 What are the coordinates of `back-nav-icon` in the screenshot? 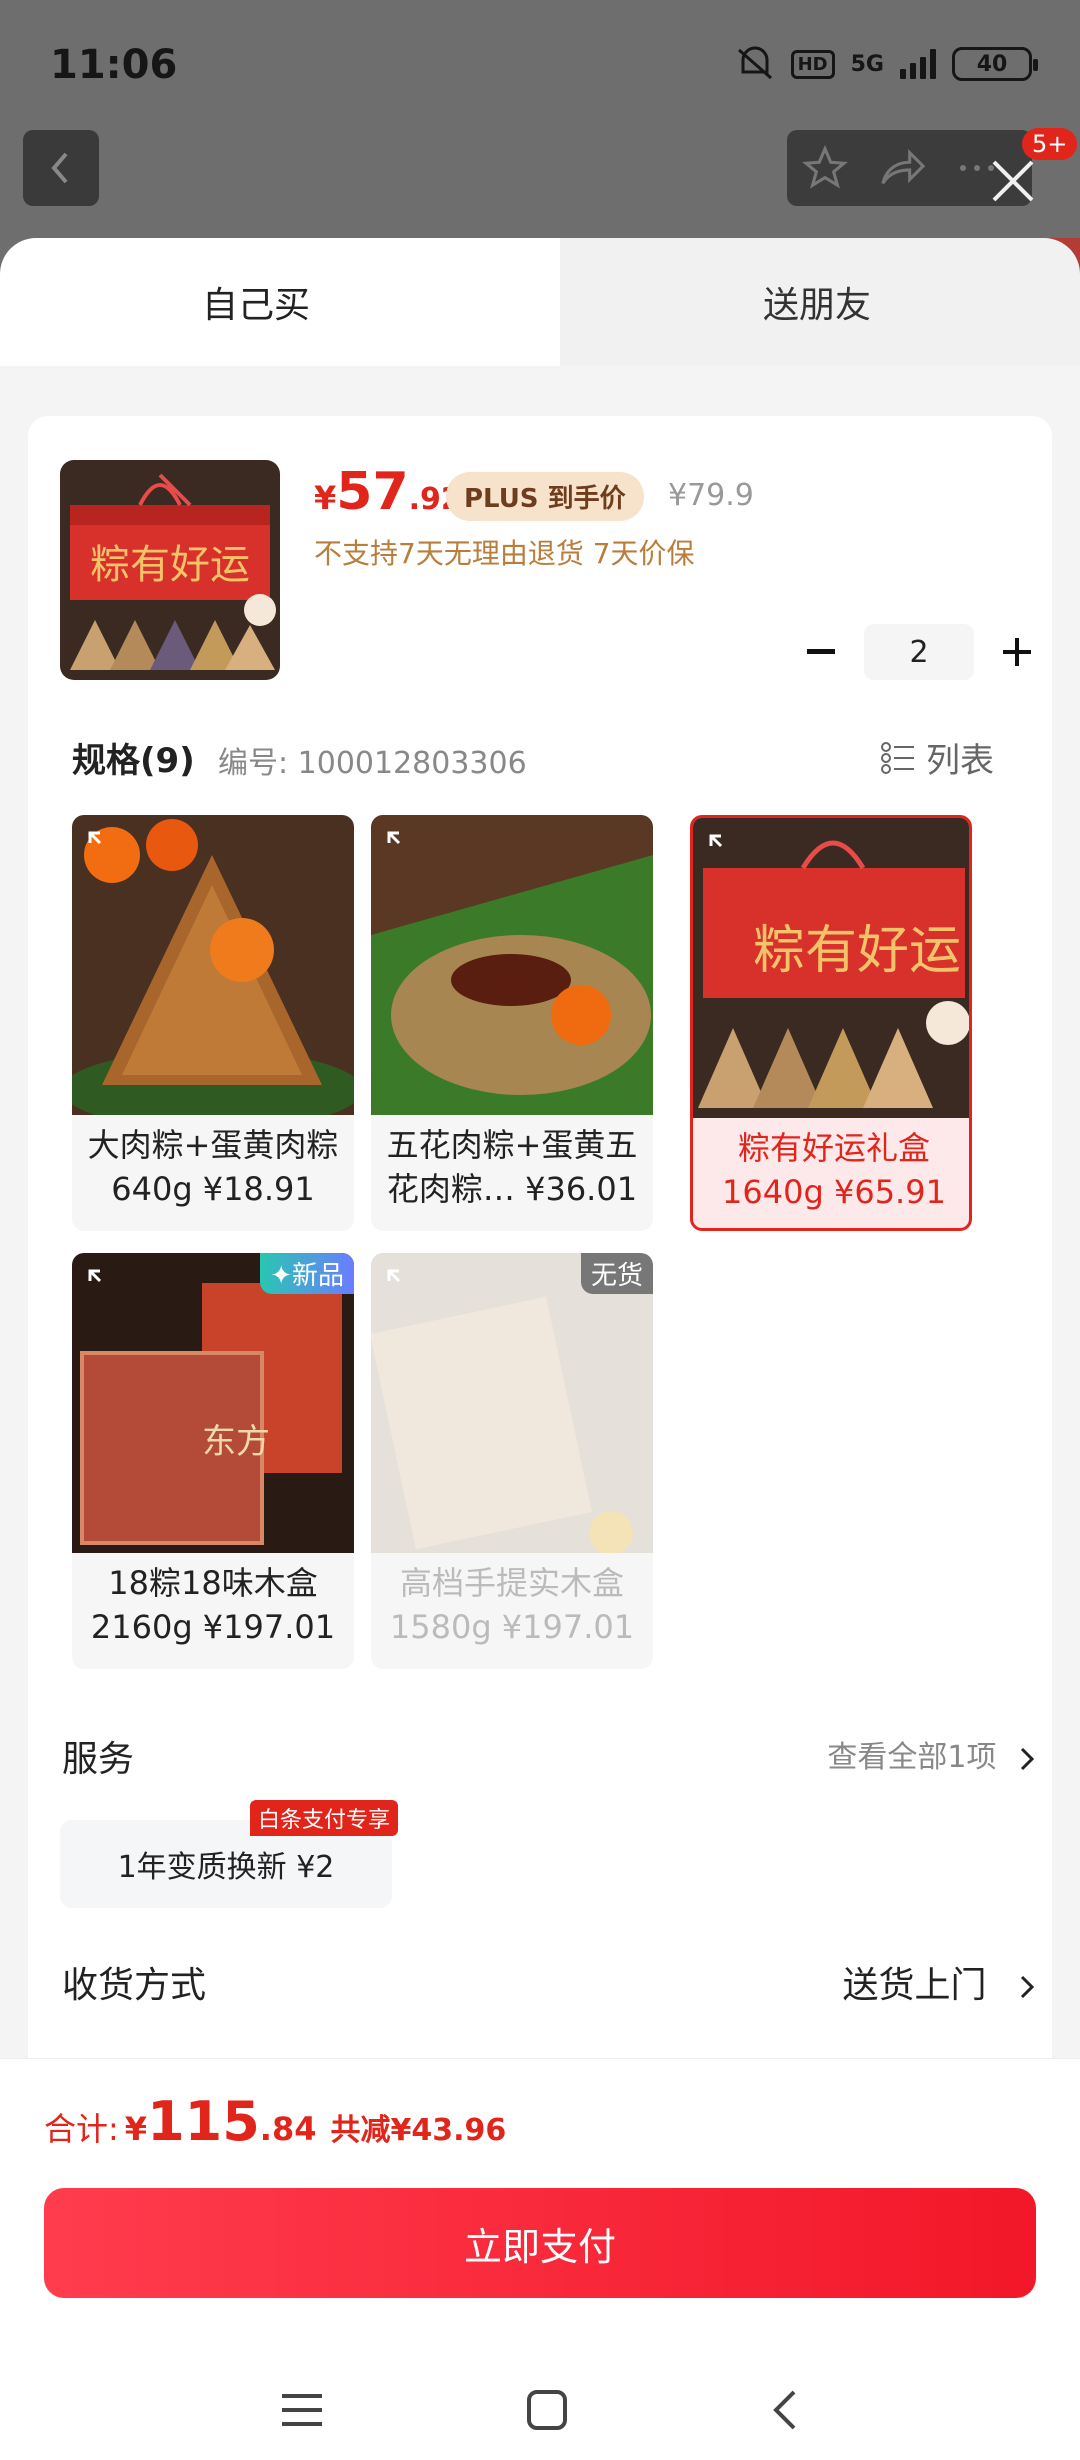 It's located at (785, 2410).